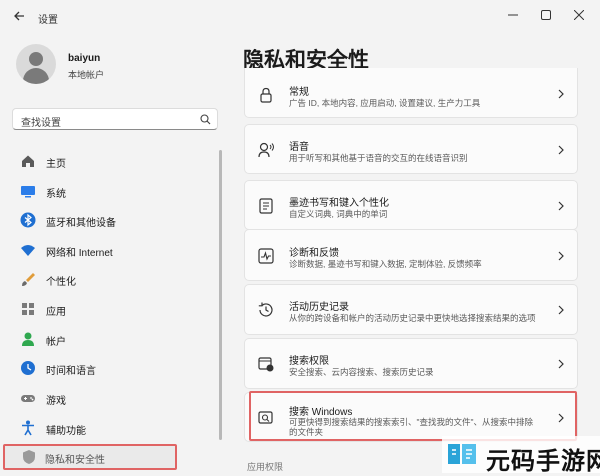 Image resolution: width=600 pixels, height=476 pixels. Describe the element at coordinates (71, 371) in the screenshot. I see `sidebar-item-label: 时间和语言` at that location.